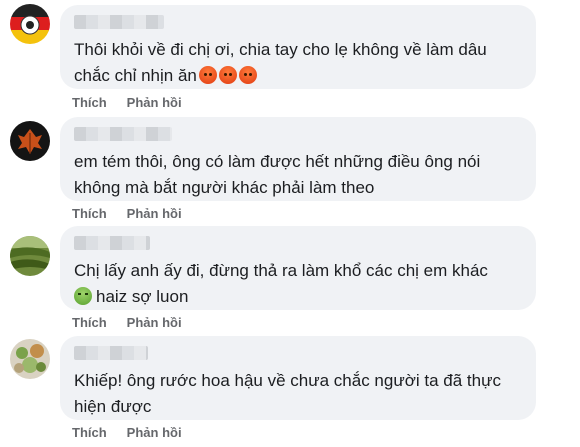  I want to click on nauseated-face-icon, so click(83, 296).